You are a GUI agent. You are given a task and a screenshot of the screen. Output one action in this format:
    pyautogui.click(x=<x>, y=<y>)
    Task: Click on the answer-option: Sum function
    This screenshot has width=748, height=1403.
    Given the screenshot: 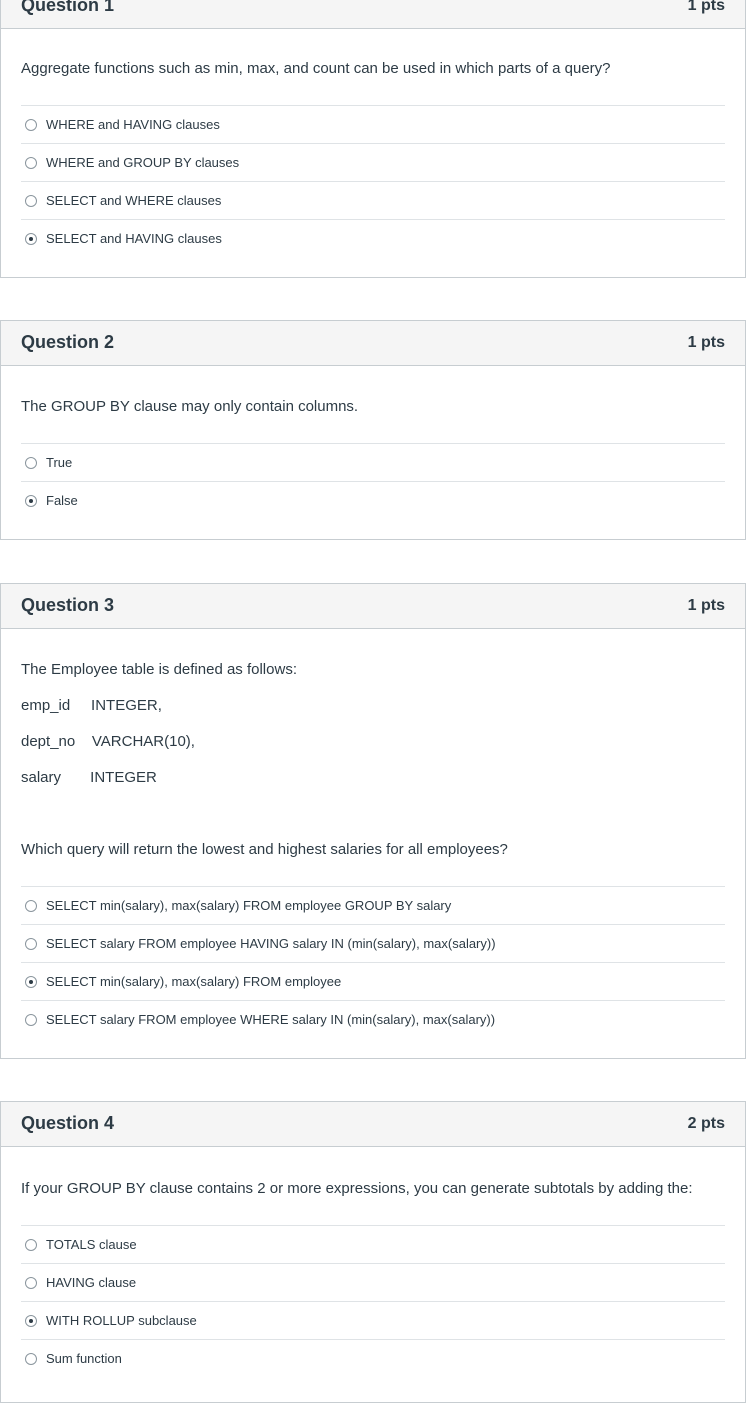 What is the action you would take?
    pyautogui.click(x=373, y=1358)
    